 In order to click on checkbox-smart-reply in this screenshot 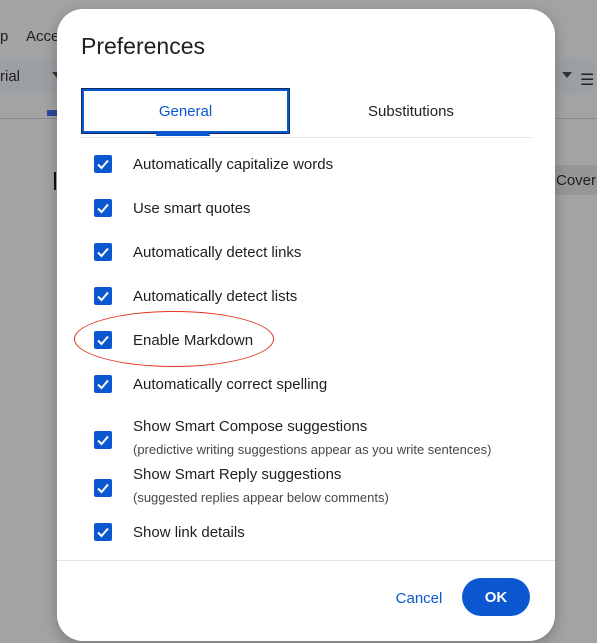, I will do `click(103, 488)`.